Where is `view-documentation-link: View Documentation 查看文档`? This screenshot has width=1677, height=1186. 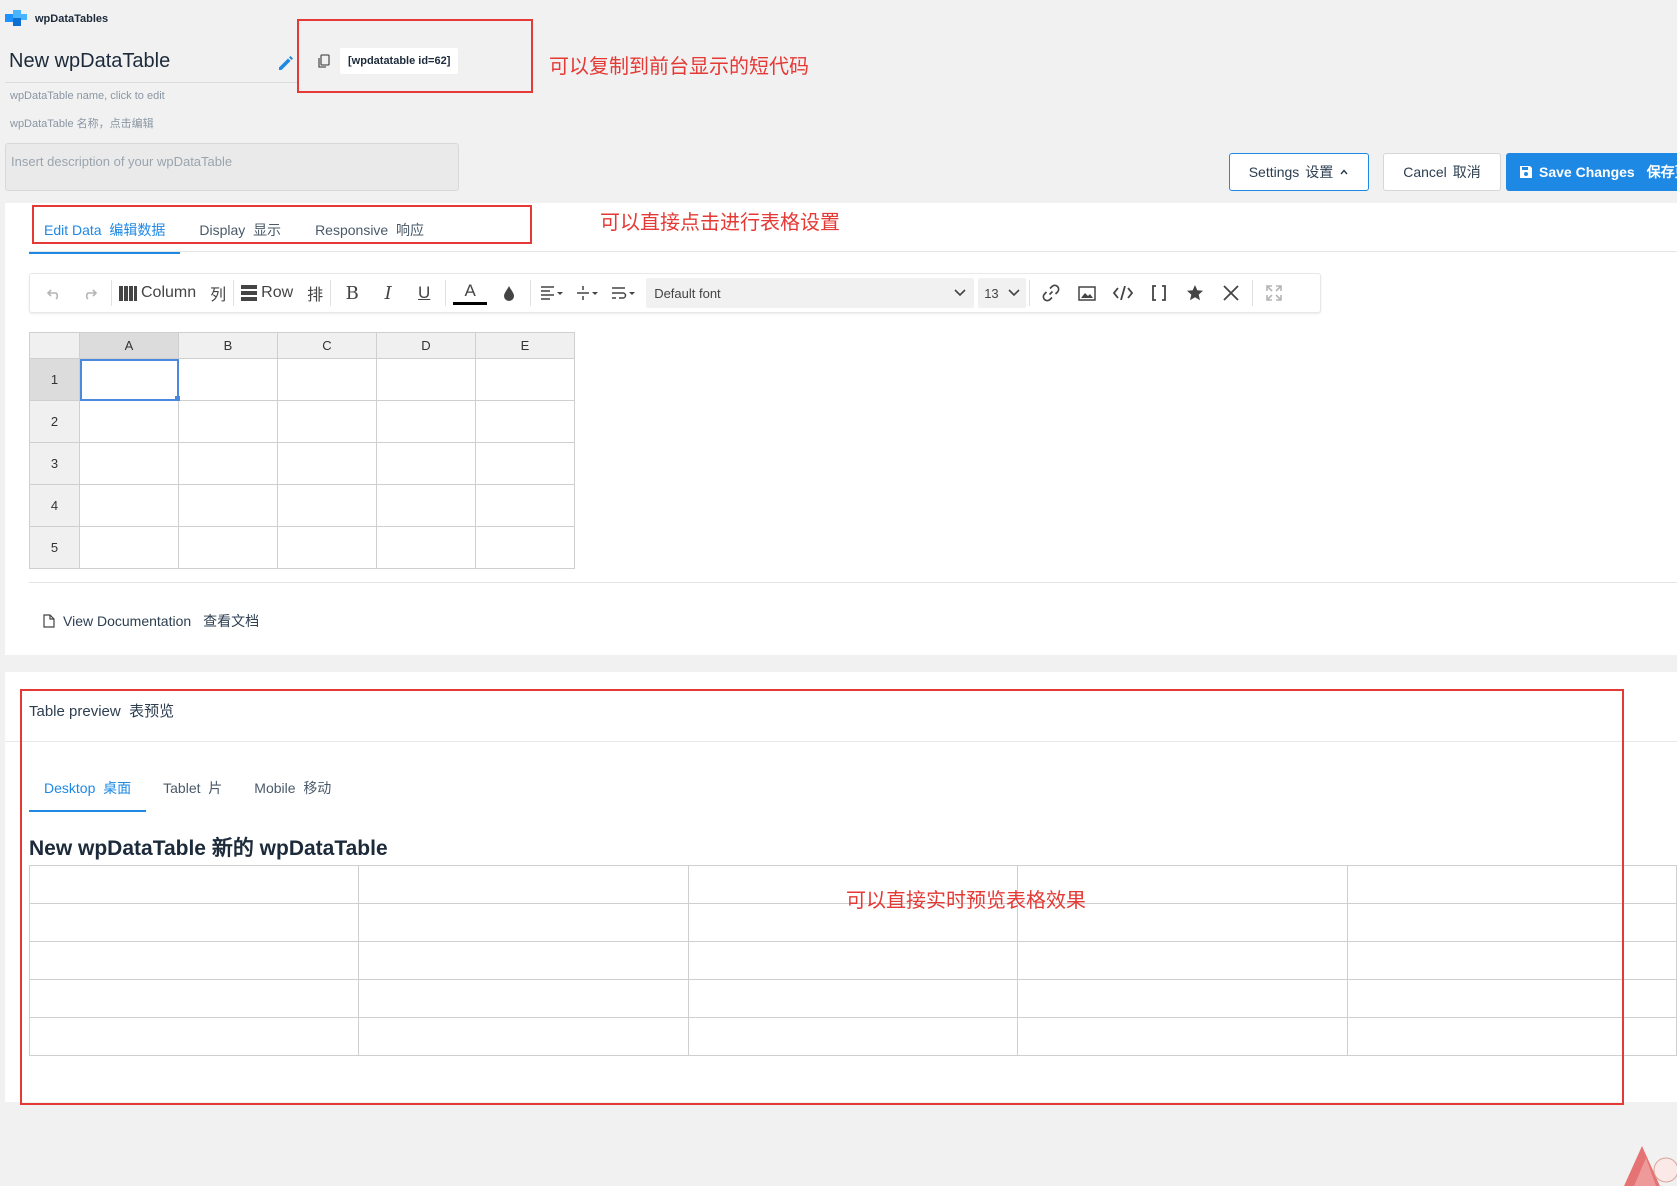
view-documentation-link: View Documentation 查看文档 is located at coordinates (151, 621).